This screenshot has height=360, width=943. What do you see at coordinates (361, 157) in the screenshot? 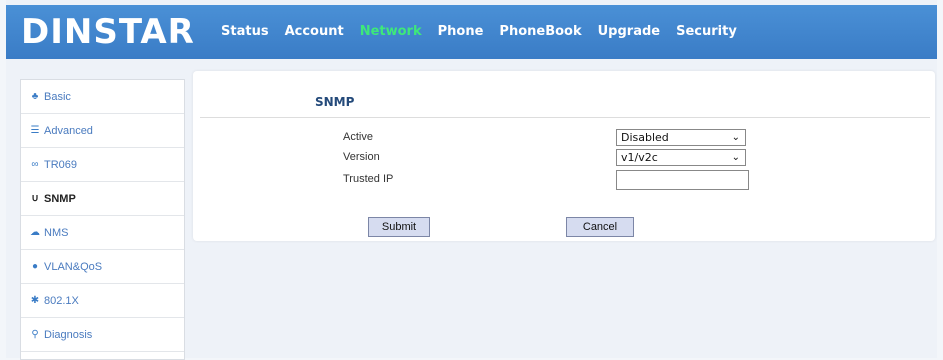
I see `version-label: Version` at bounding box center [361, 157].